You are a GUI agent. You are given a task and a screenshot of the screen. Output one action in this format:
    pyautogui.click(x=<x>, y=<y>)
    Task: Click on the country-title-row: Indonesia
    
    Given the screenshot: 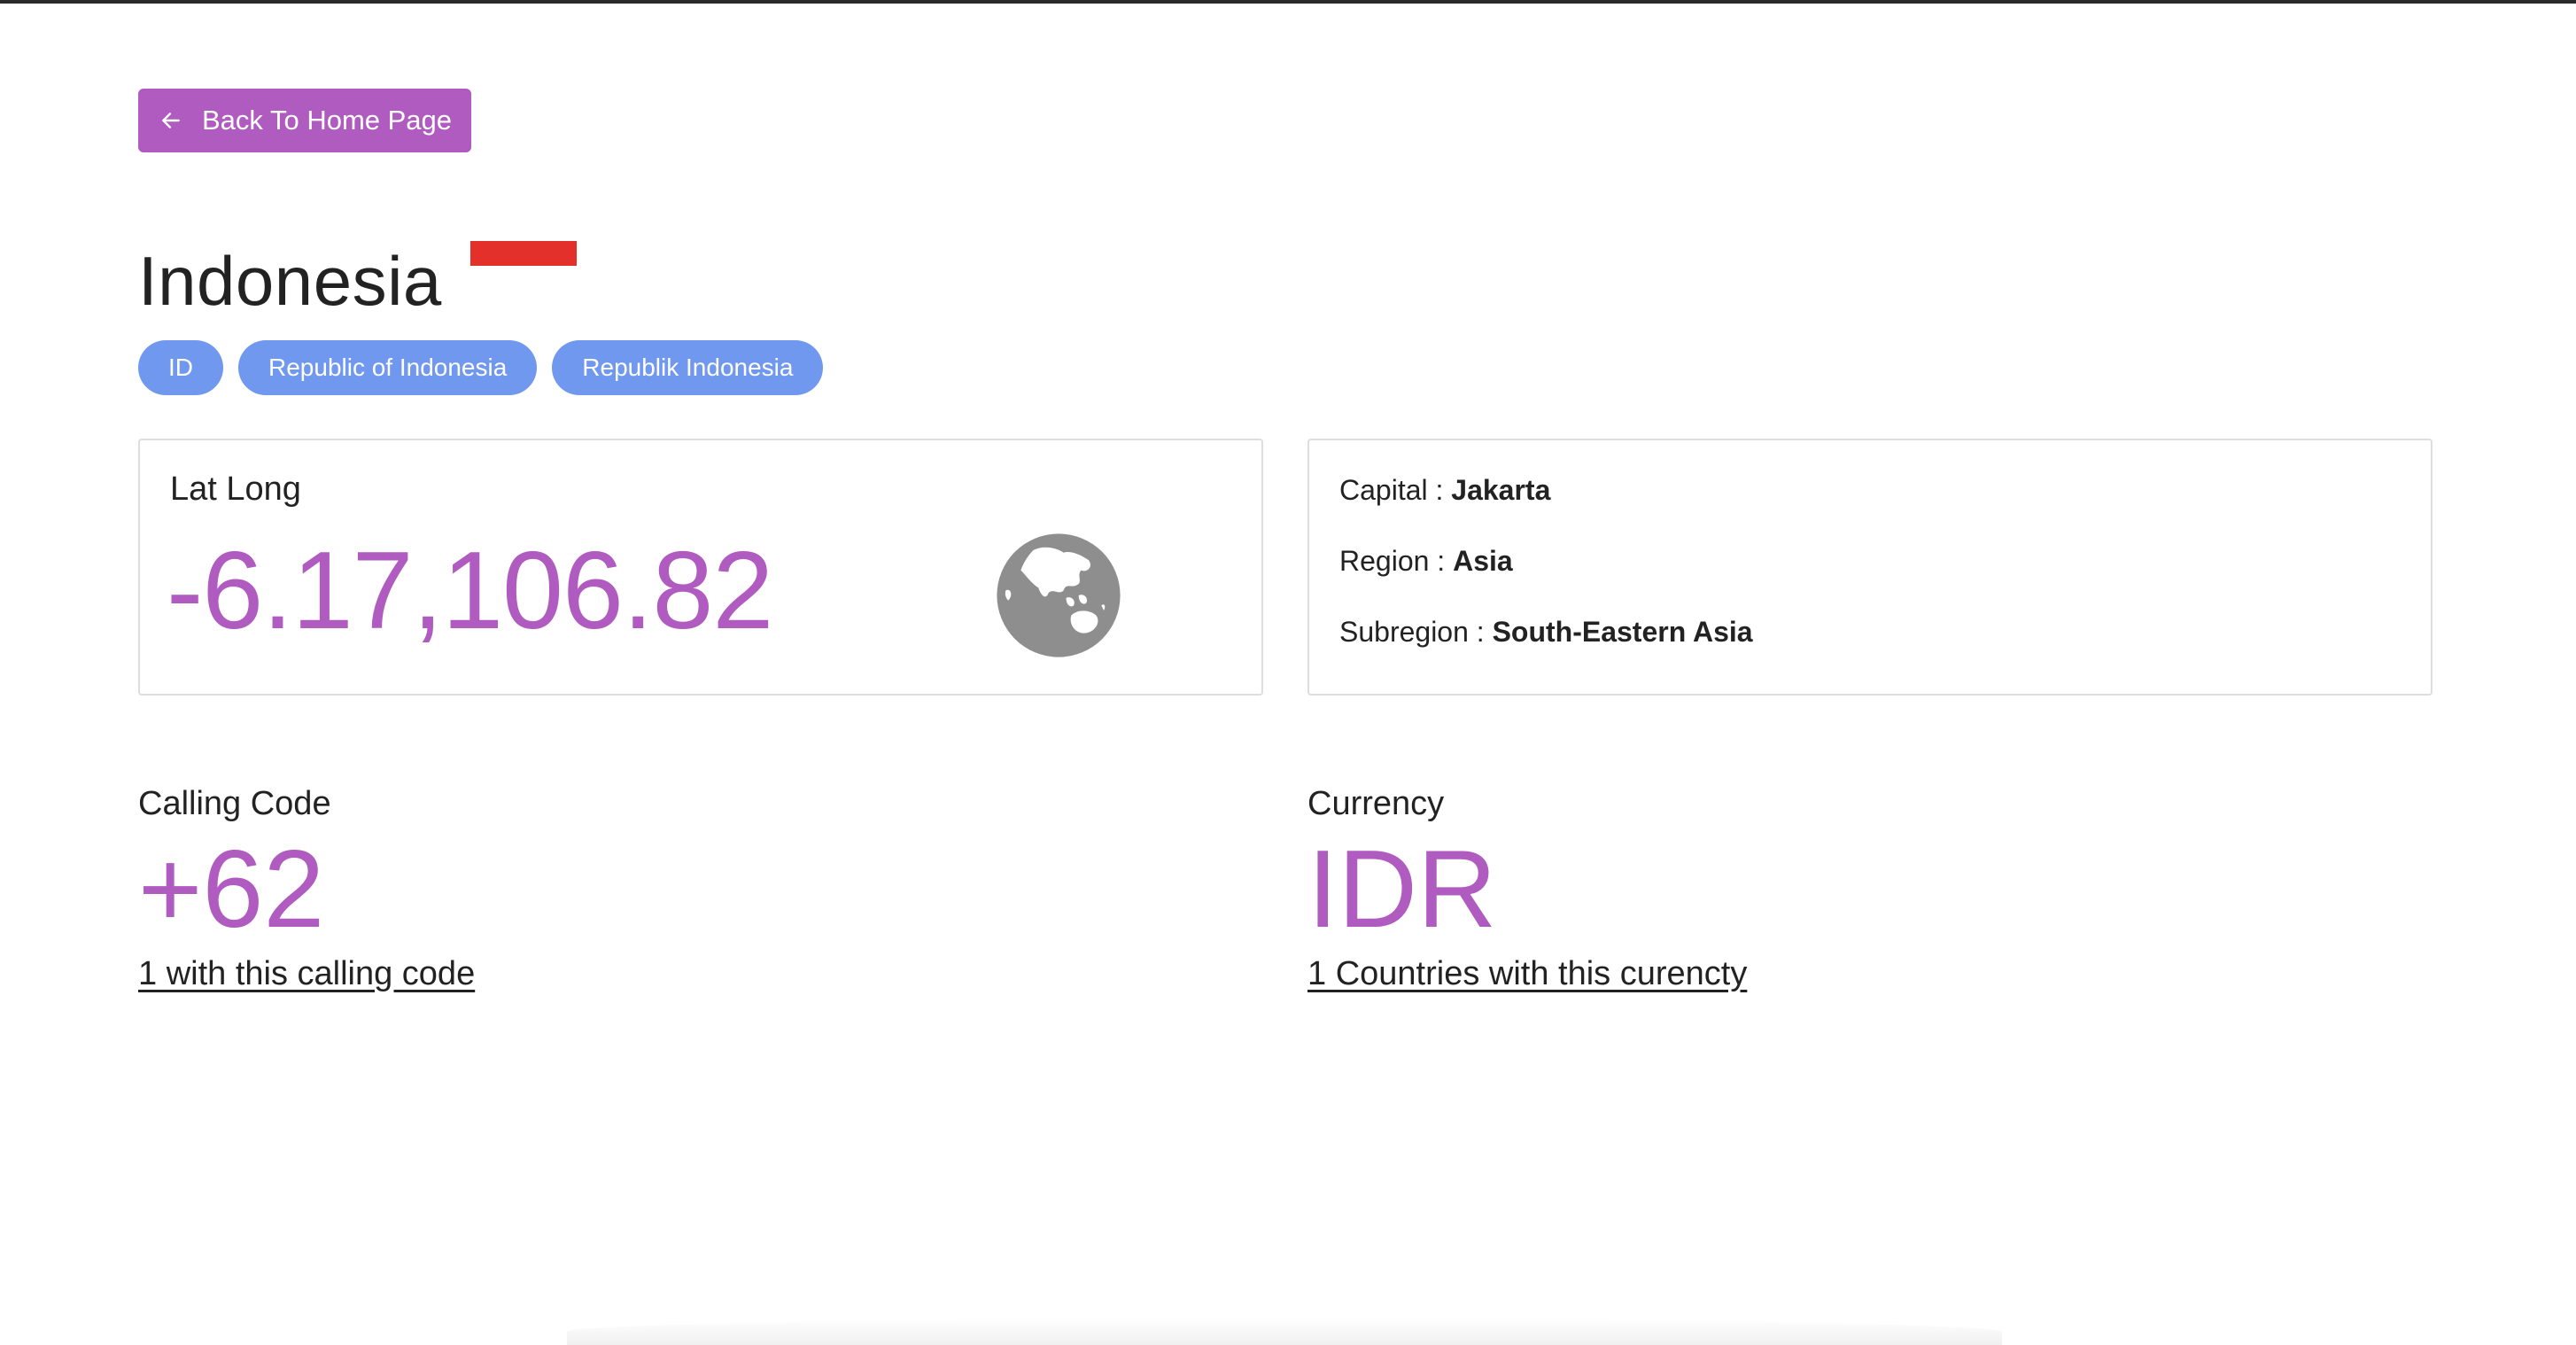 What is the action you would take?
    pyautogui.click(x=357, y=281)
    